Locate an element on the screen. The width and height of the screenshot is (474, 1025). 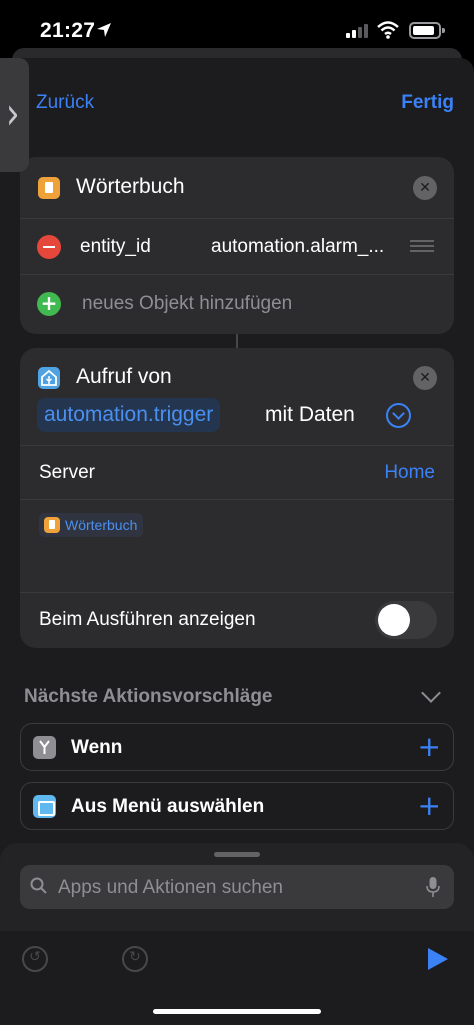
show-when-run-row: Beim Ausführen anzeigen is located at coordinates (237, 620).